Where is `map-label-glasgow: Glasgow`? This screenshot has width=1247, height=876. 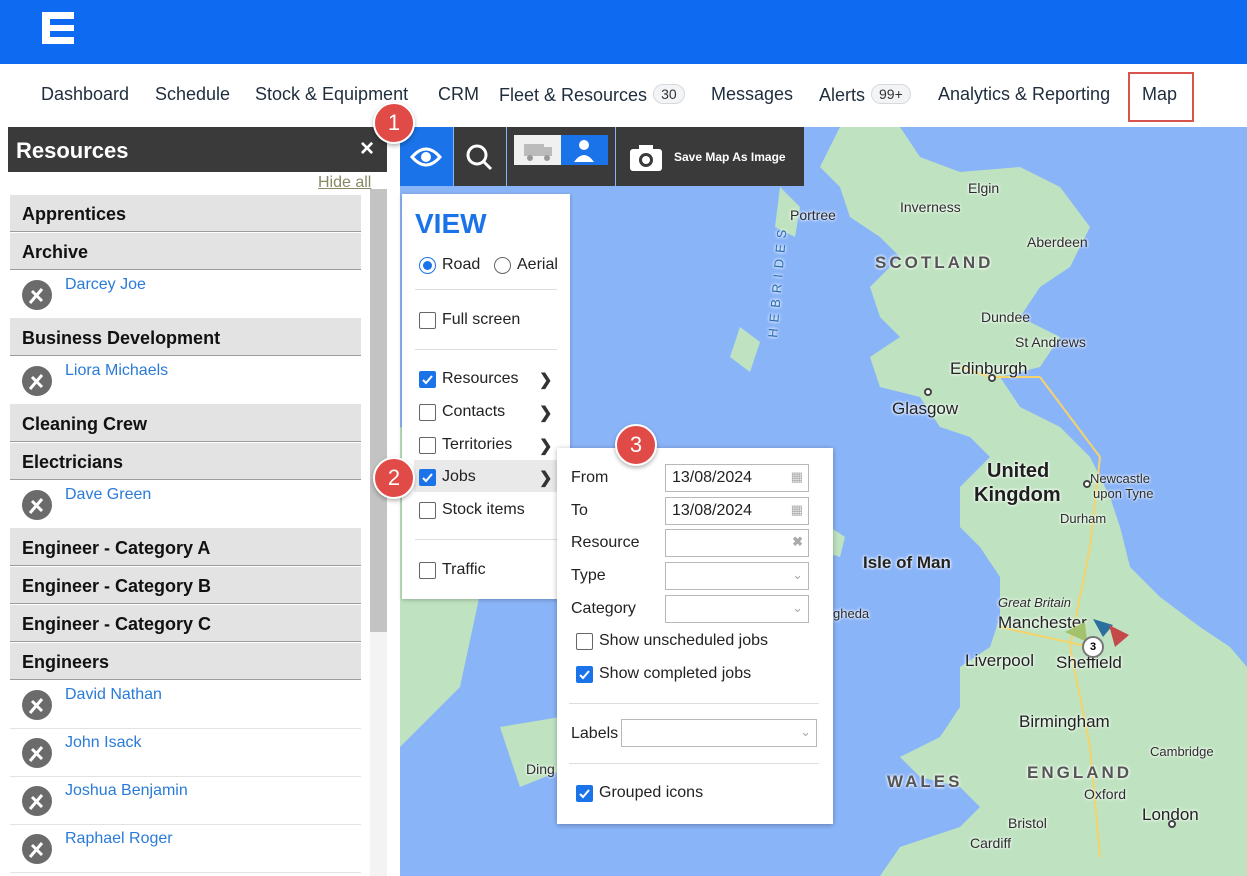
map-label-glasgow: Glasgow is located at coordinates (925, 408).